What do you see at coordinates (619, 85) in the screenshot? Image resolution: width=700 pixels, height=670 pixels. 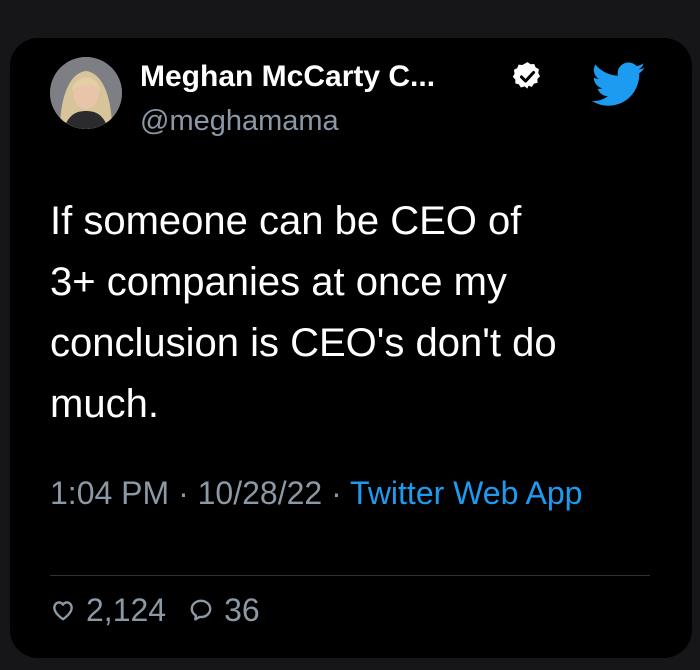 I see `twitter-bird-icon` at bounding box center [619, 85].